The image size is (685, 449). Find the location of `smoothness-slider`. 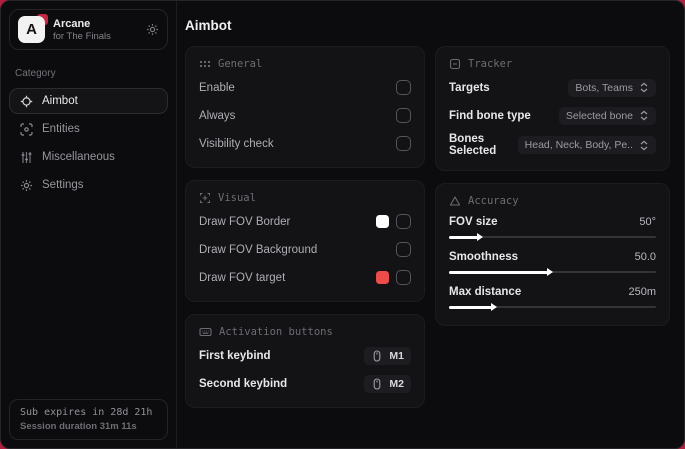

smoothness-slider is located at coordinates (552, 272).